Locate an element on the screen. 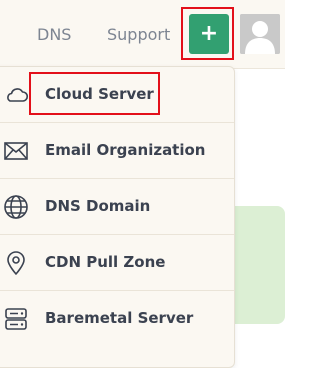  menu-item-label: Email Organization is located at coordinates (125, 150).